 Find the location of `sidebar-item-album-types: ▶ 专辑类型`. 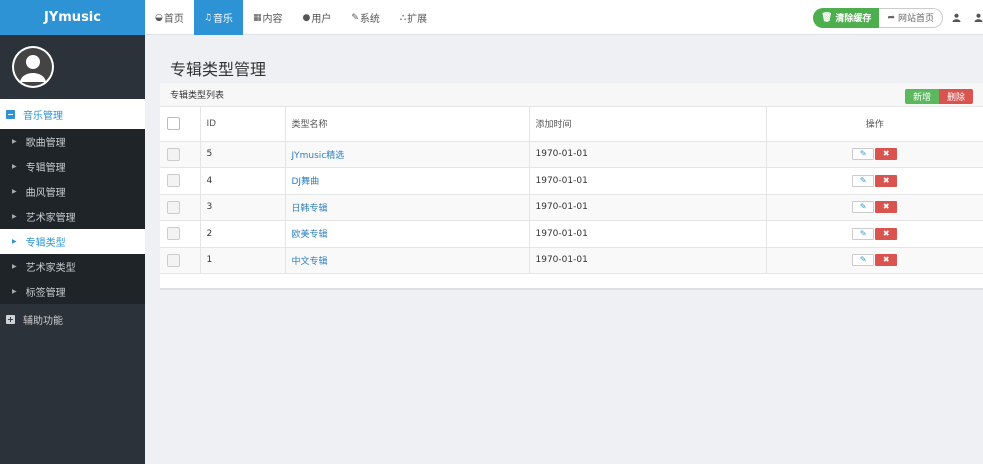

sidebar-item-album-types: ▶ 专辑类型 is located at coordinates (72, 241).